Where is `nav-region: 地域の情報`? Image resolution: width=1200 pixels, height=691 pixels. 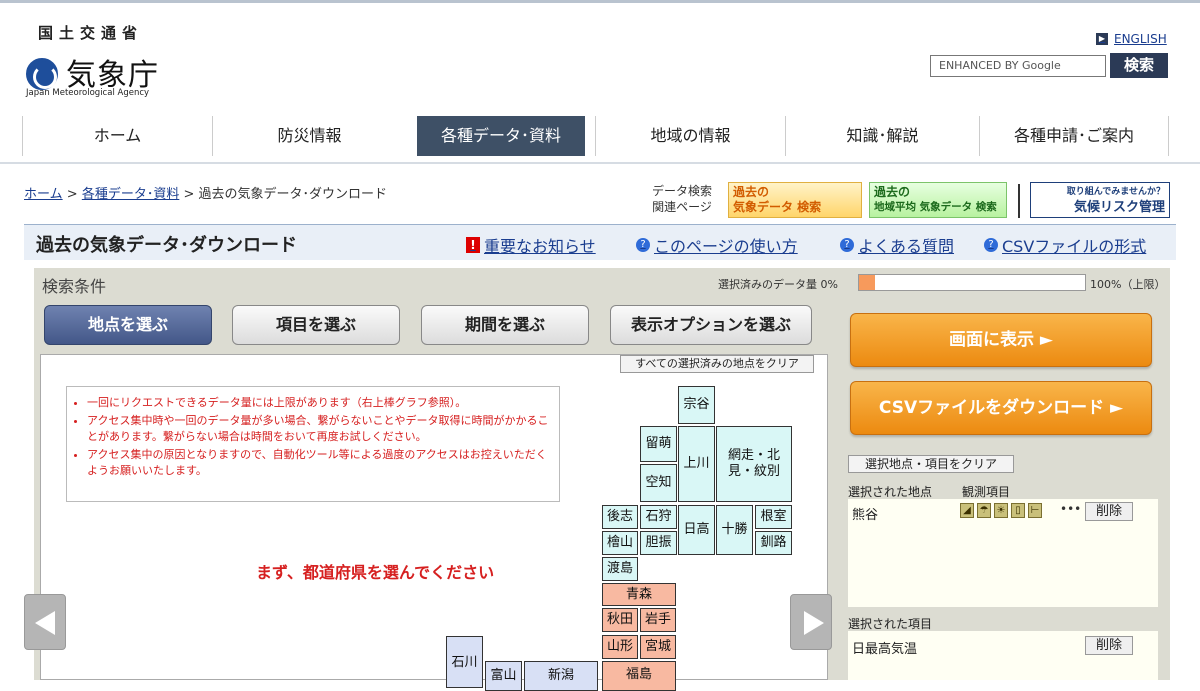
nav-region: 地域の情報 is located at coordinates (690, 136).